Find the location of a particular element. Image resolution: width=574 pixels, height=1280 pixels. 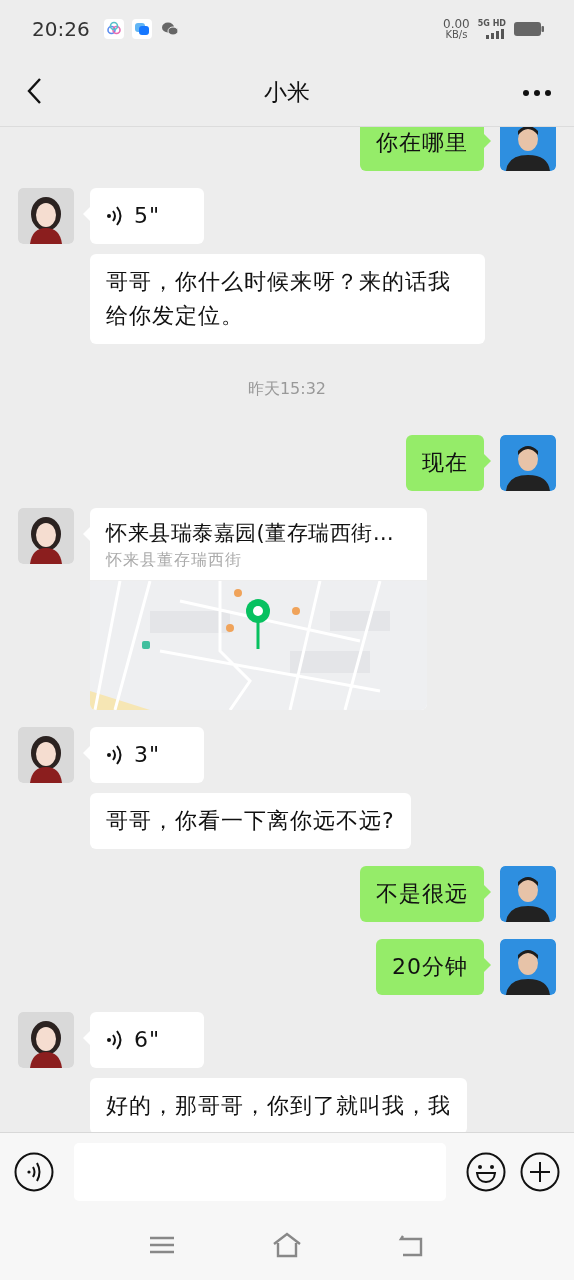

status-time: 20:26 is located at coordinates (61, 29).